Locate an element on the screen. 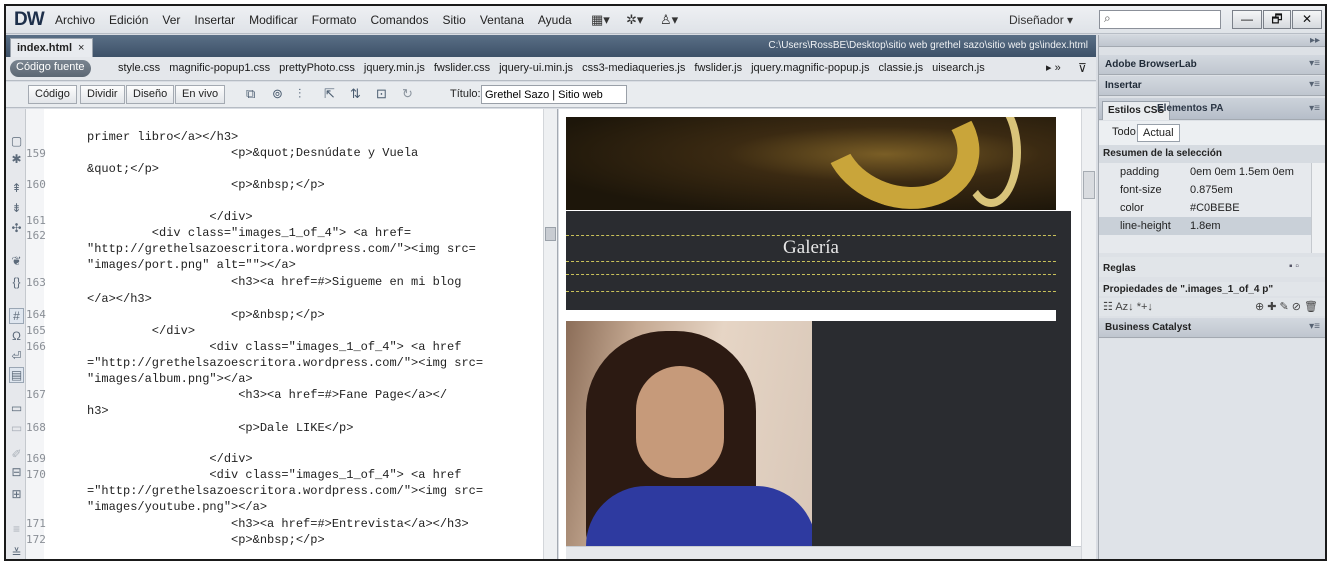  indent-code-icon: ≡ is located at coordinates (16, 529).